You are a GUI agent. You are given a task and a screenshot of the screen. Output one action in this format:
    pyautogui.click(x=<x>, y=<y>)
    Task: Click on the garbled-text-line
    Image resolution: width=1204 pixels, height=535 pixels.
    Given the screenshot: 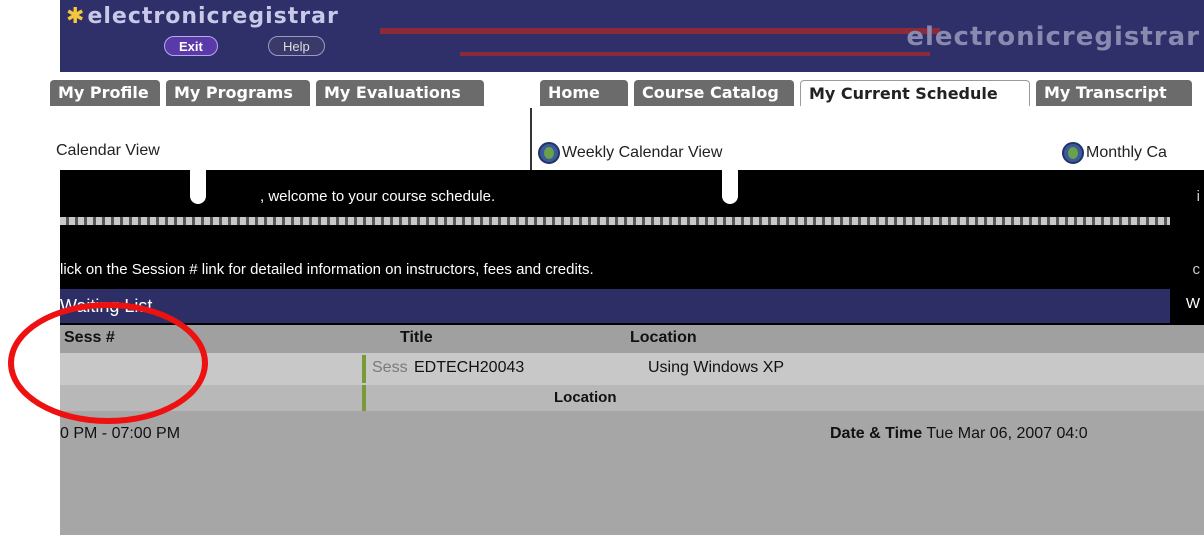 What is the action you would take?
    pyautogui.click(x=615, y=221)
    